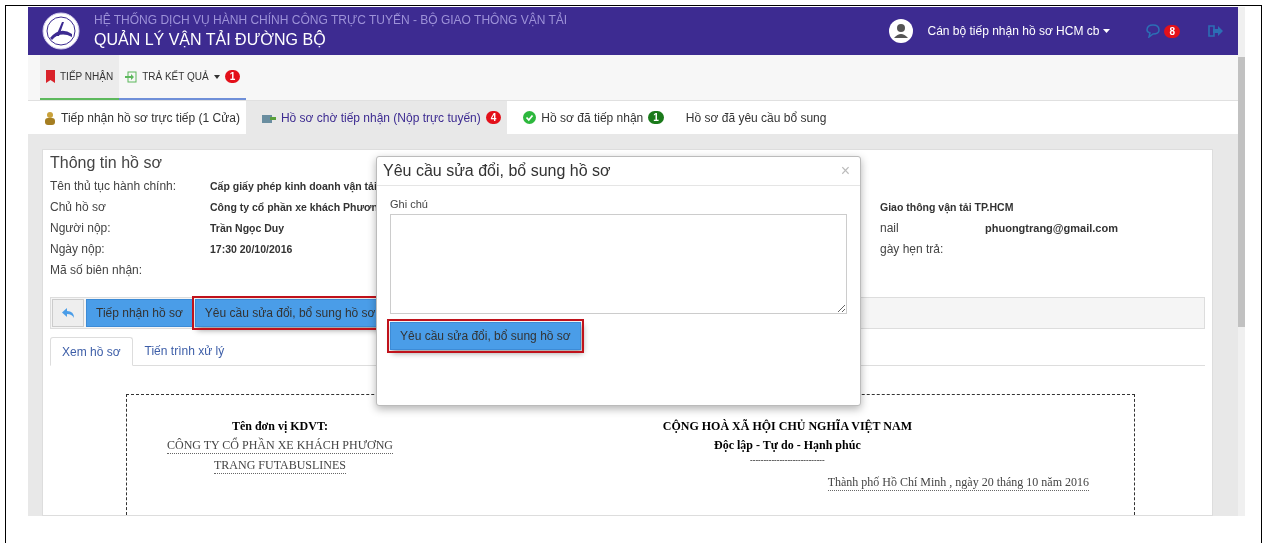 The height and width of the screenshot is (548, 1269). What do you see at coordinates (901, 31) in the screenshot?
I see `avatar-icon` at bounding box center [901, 31].